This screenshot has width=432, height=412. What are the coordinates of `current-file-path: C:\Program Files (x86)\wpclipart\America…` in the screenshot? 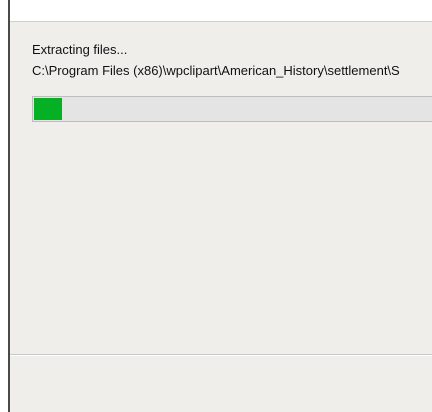 It's located at (216, 70).